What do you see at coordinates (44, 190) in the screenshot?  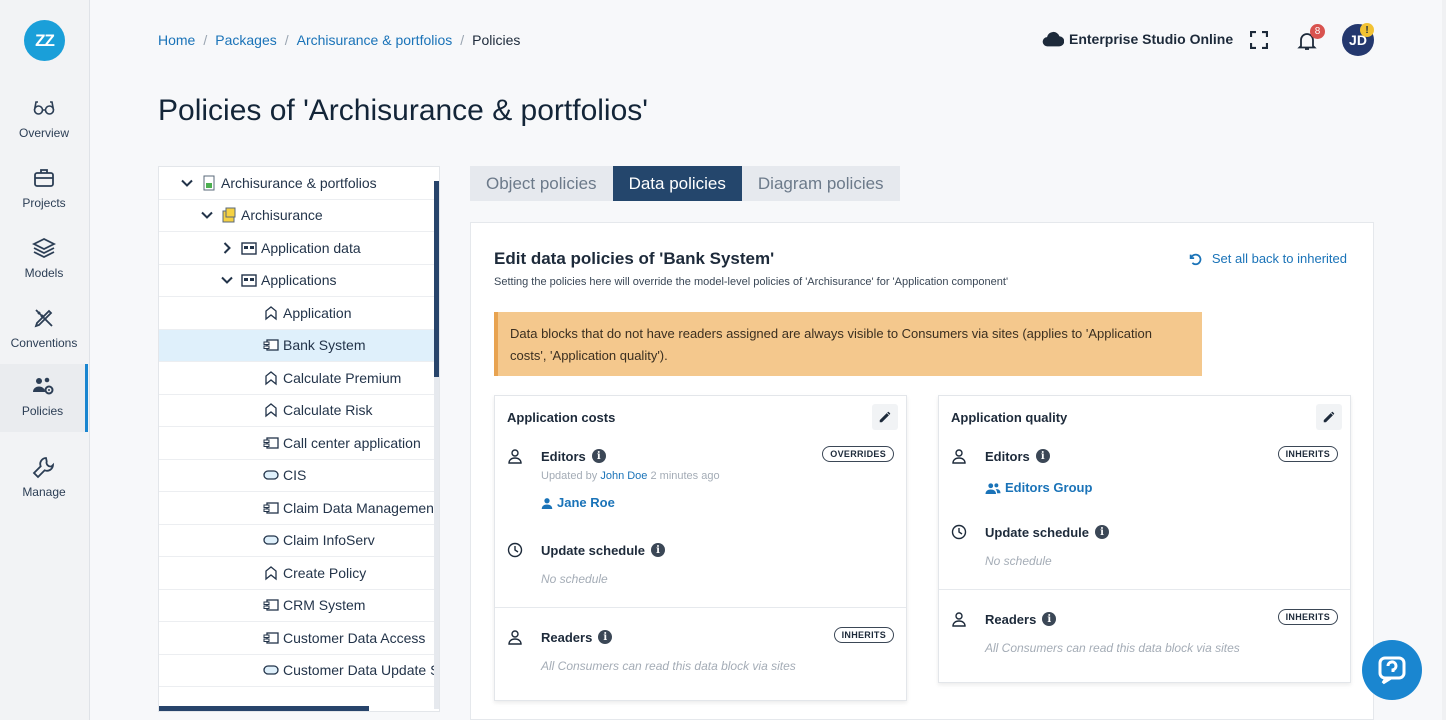 I see `nav-projects: Projects` at bounding box center [44, 190].